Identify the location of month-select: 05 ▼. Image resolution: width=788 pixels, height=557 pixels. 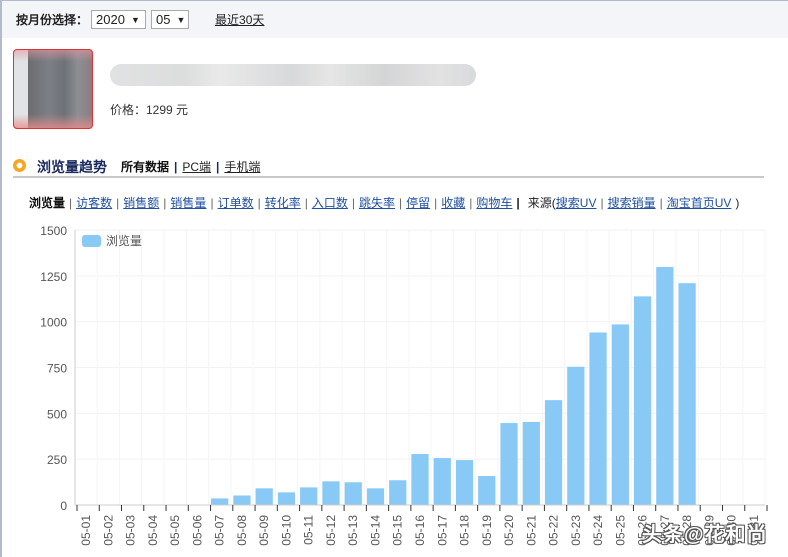
(170, 19).